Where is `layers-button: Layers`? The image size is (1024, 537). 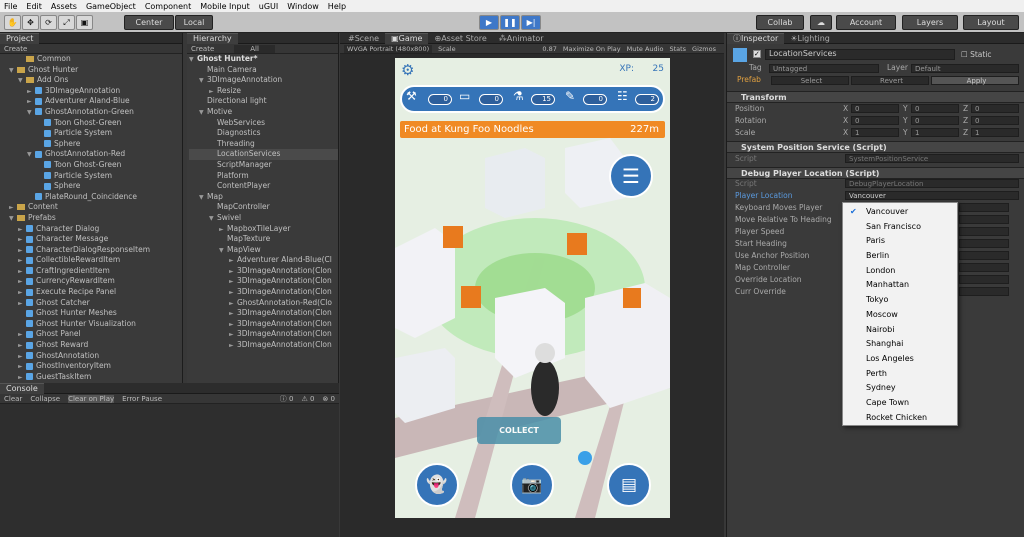
layers-button: Layers is located at coordinates (930, 22).